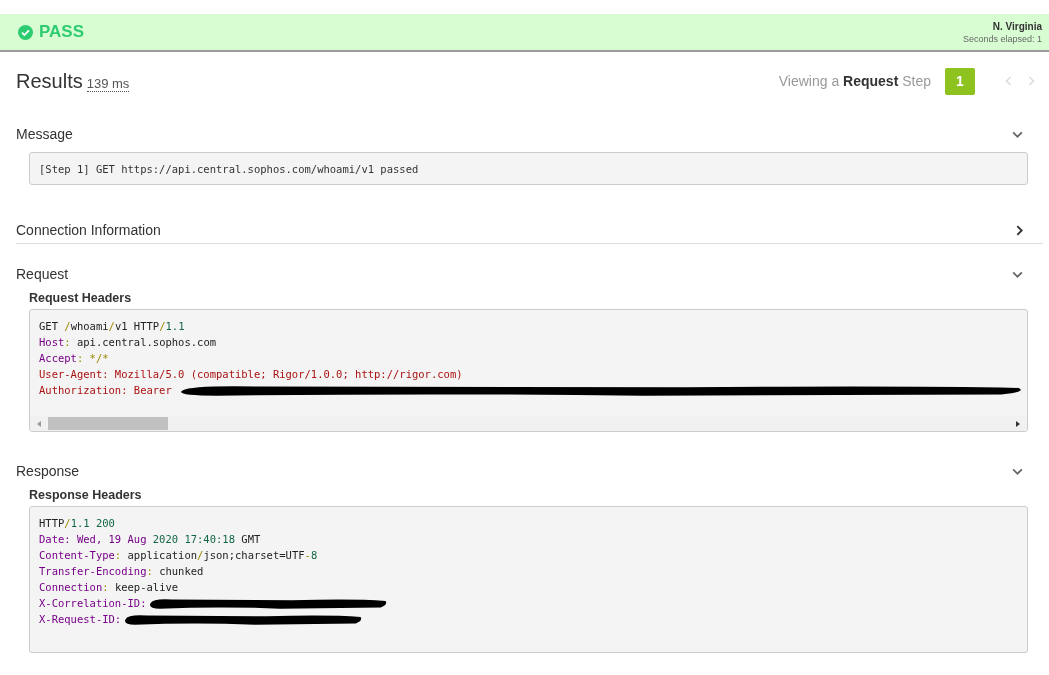  Describe the element at coordinates (109, 587) in the screenshot. I see `code-line: Connection: keep-alive` at that location.